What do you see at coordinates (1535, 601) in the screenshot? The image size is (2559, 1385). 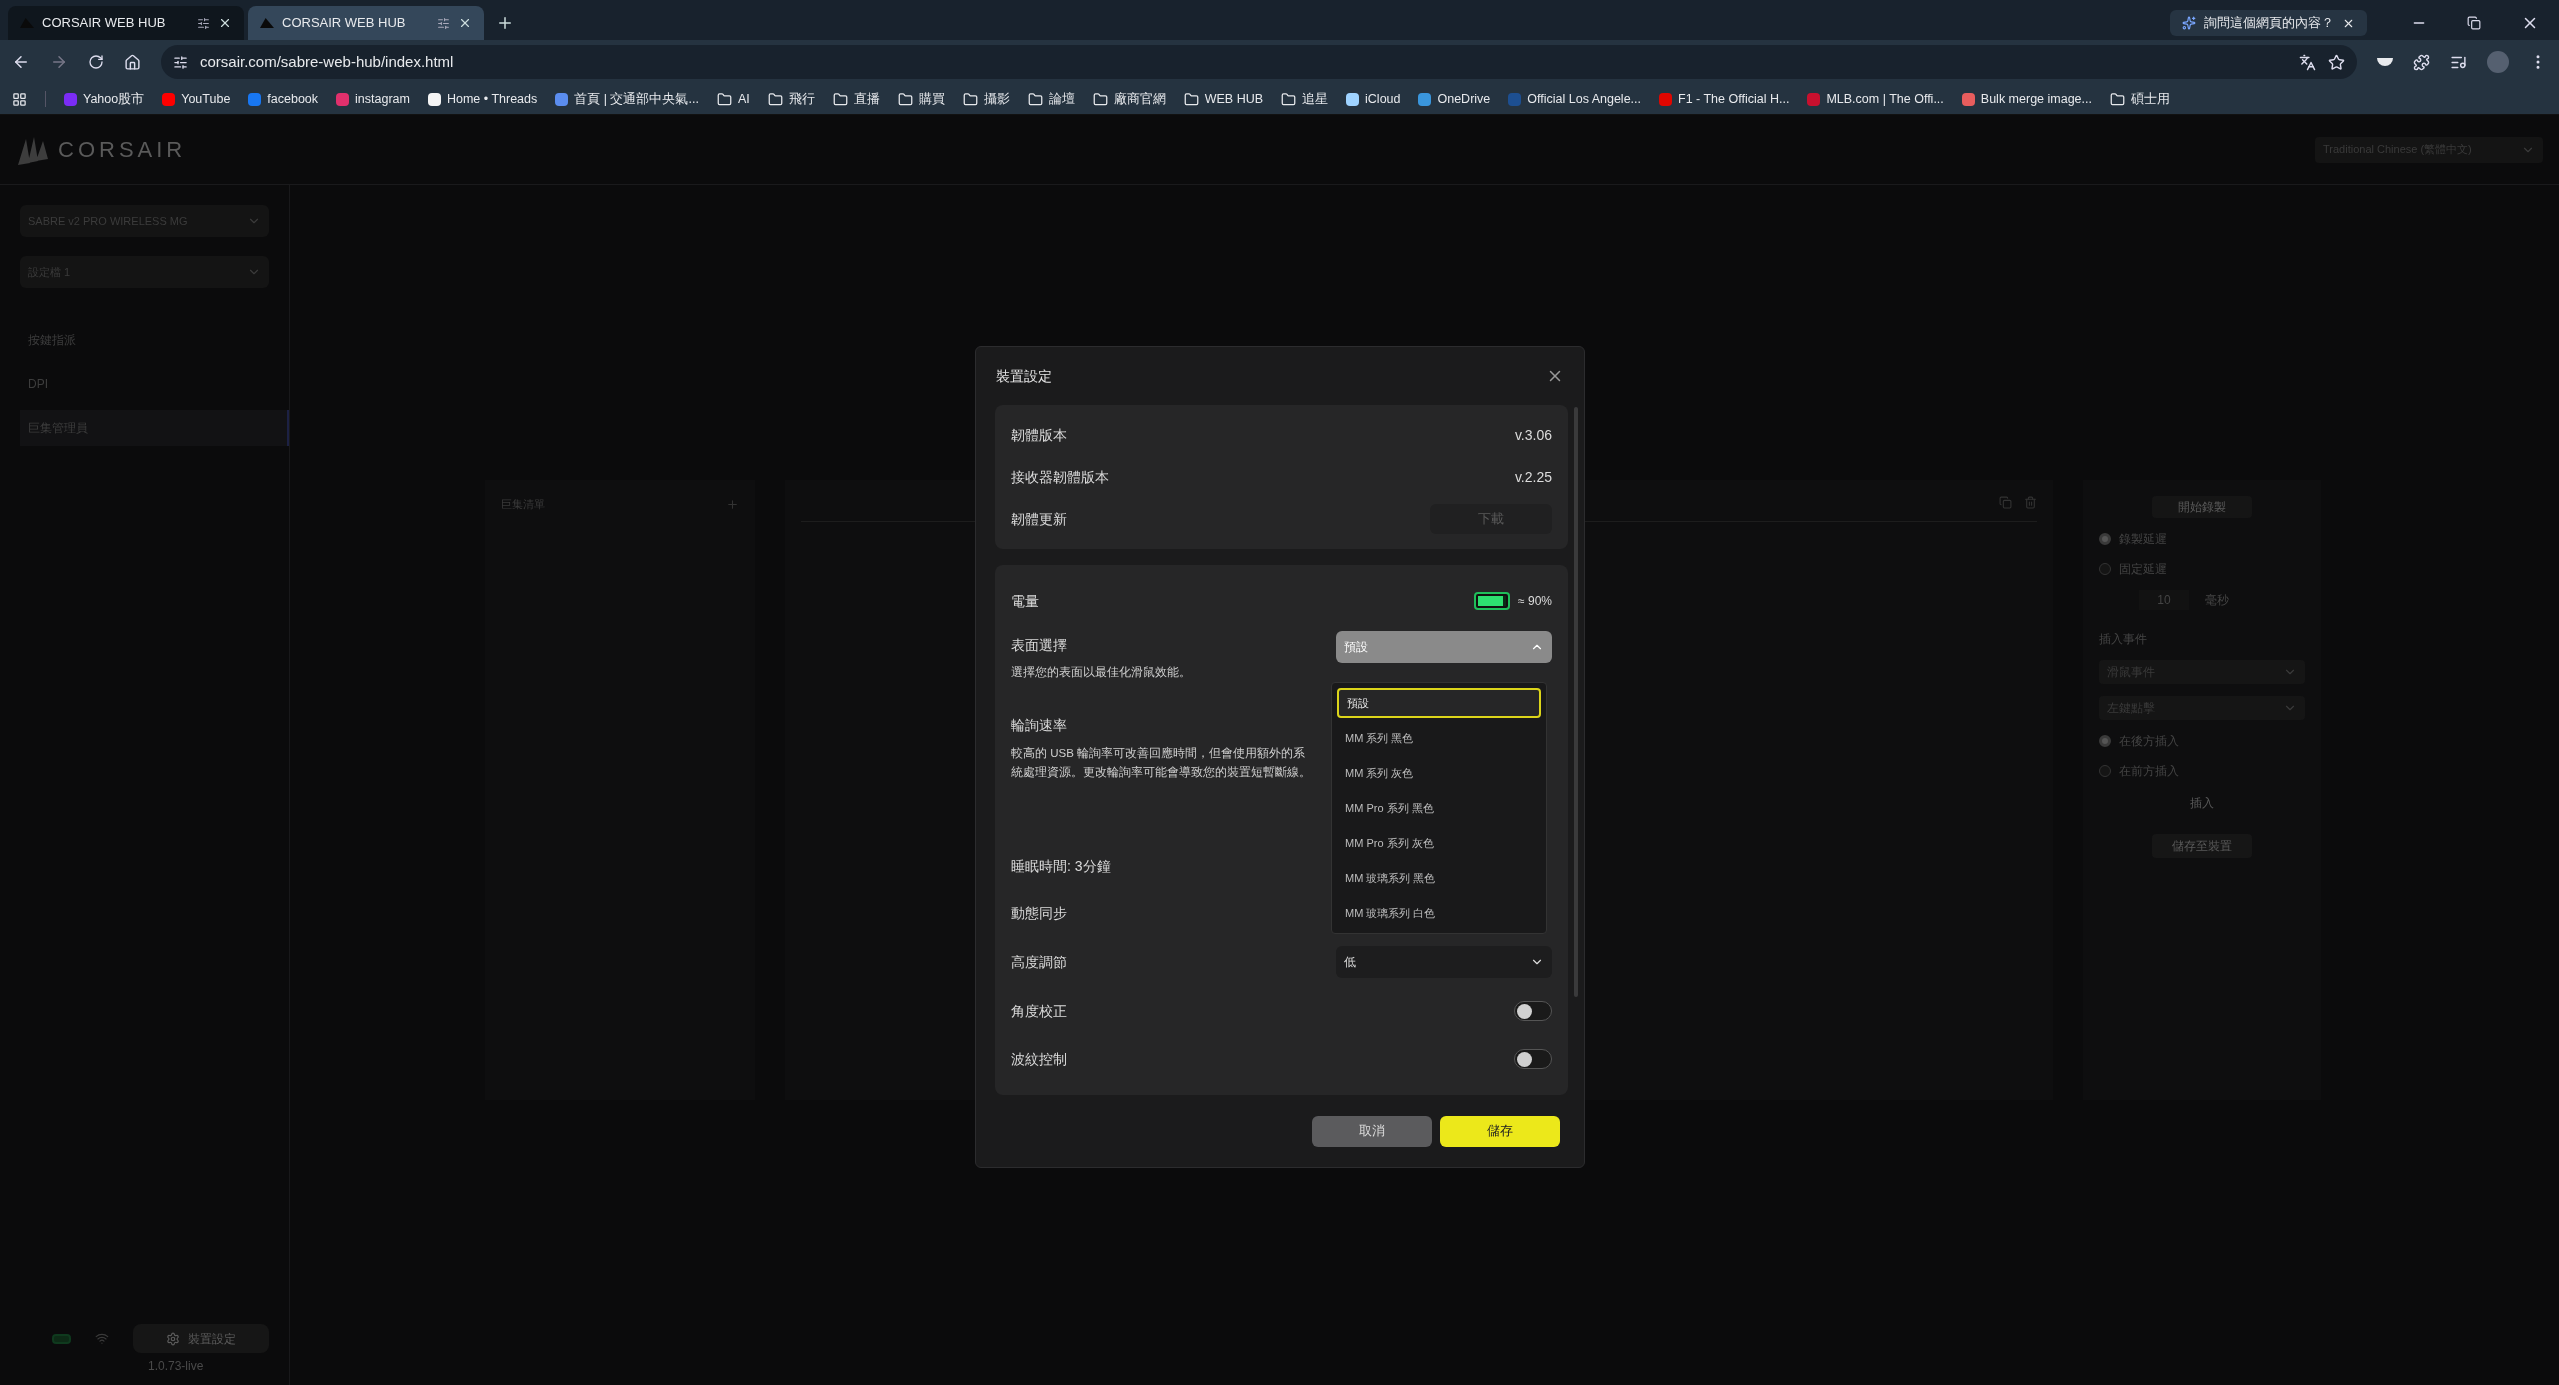 I see `battery-reading: ≈ 90%` at bounding box center [1535, 601].